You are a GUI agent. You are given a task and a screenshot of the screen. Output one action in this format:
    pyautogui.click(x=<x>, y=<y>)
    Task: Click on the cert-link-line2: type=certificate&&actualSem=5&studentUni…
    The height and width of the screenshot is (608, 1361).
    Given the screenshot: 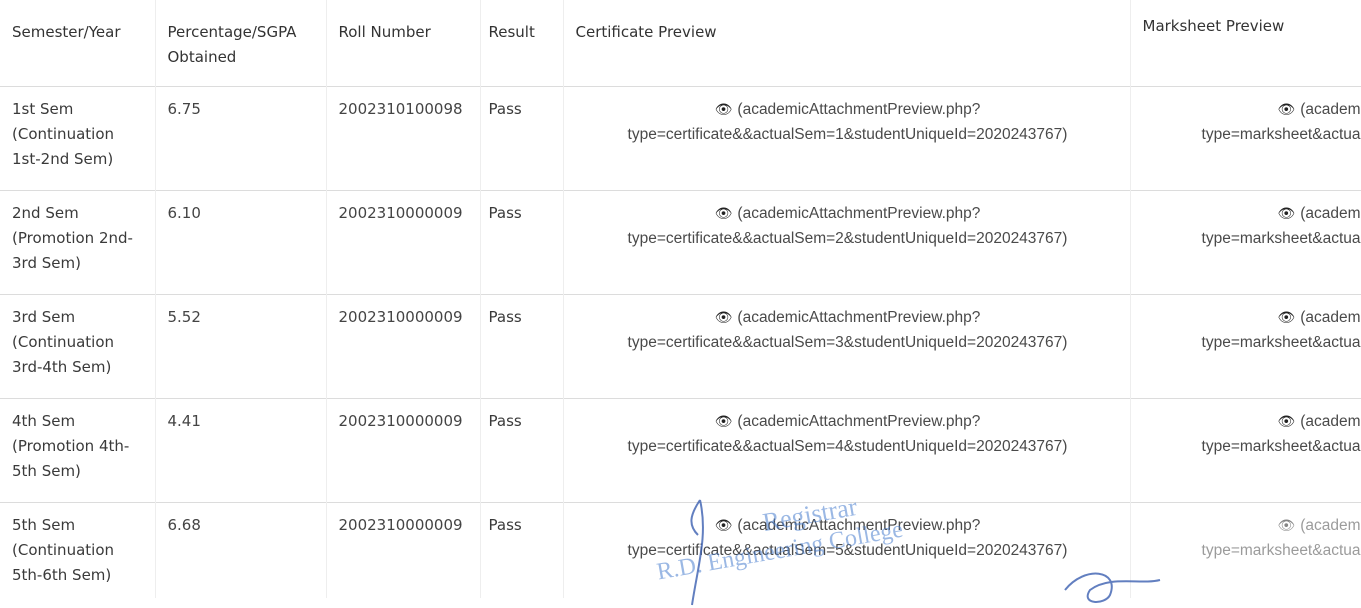 What is the action you would take?
    pyautogui.click(x=847, y=550)
    